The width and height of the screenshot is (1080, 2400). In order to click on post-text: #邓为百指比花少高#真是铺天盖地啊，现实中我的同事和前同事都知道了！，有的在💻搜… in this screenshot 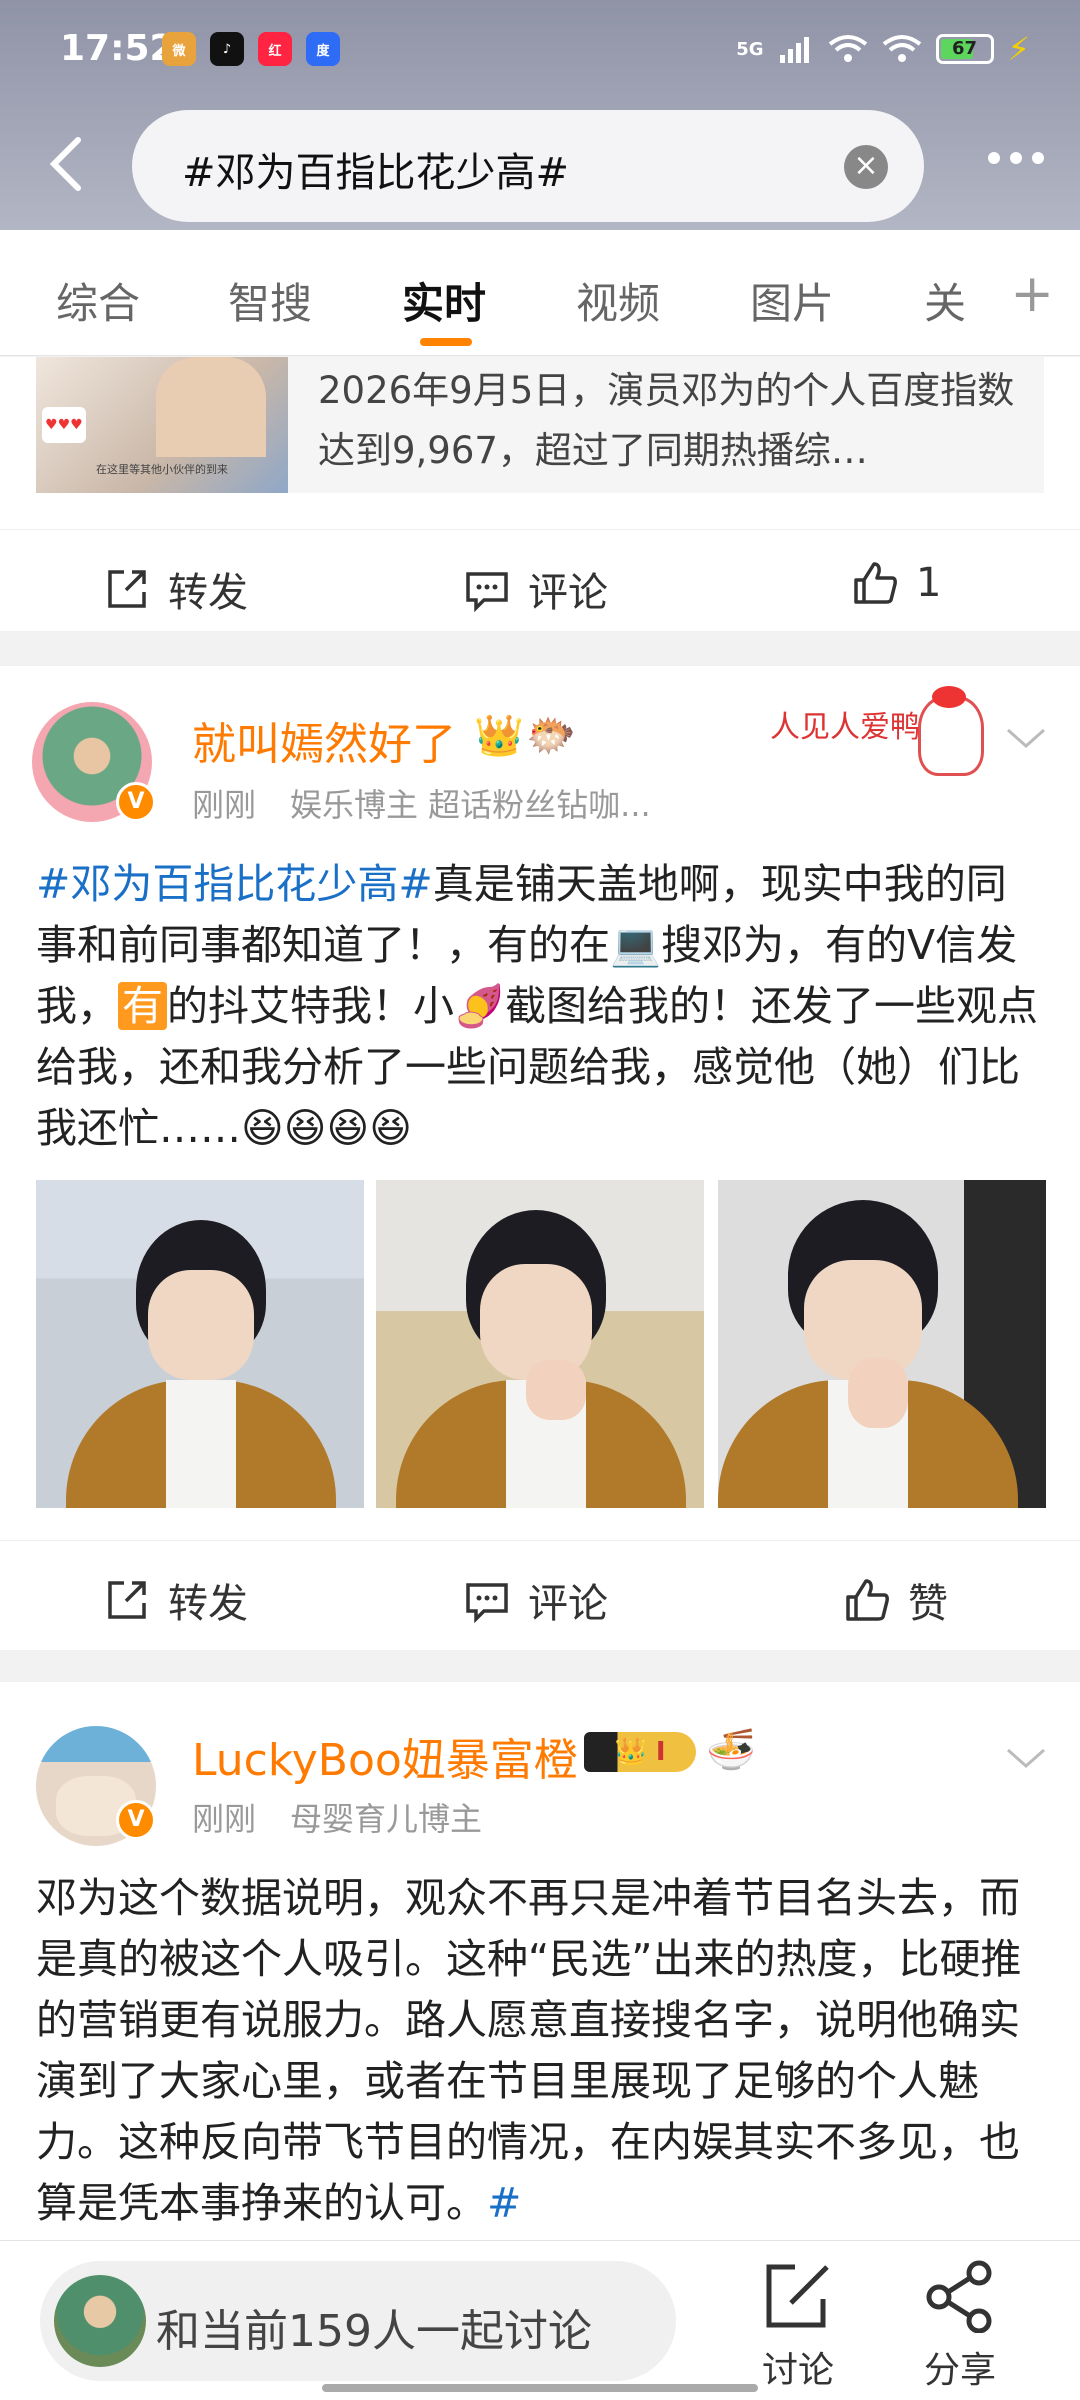, I will do `click(537, 1006)`.